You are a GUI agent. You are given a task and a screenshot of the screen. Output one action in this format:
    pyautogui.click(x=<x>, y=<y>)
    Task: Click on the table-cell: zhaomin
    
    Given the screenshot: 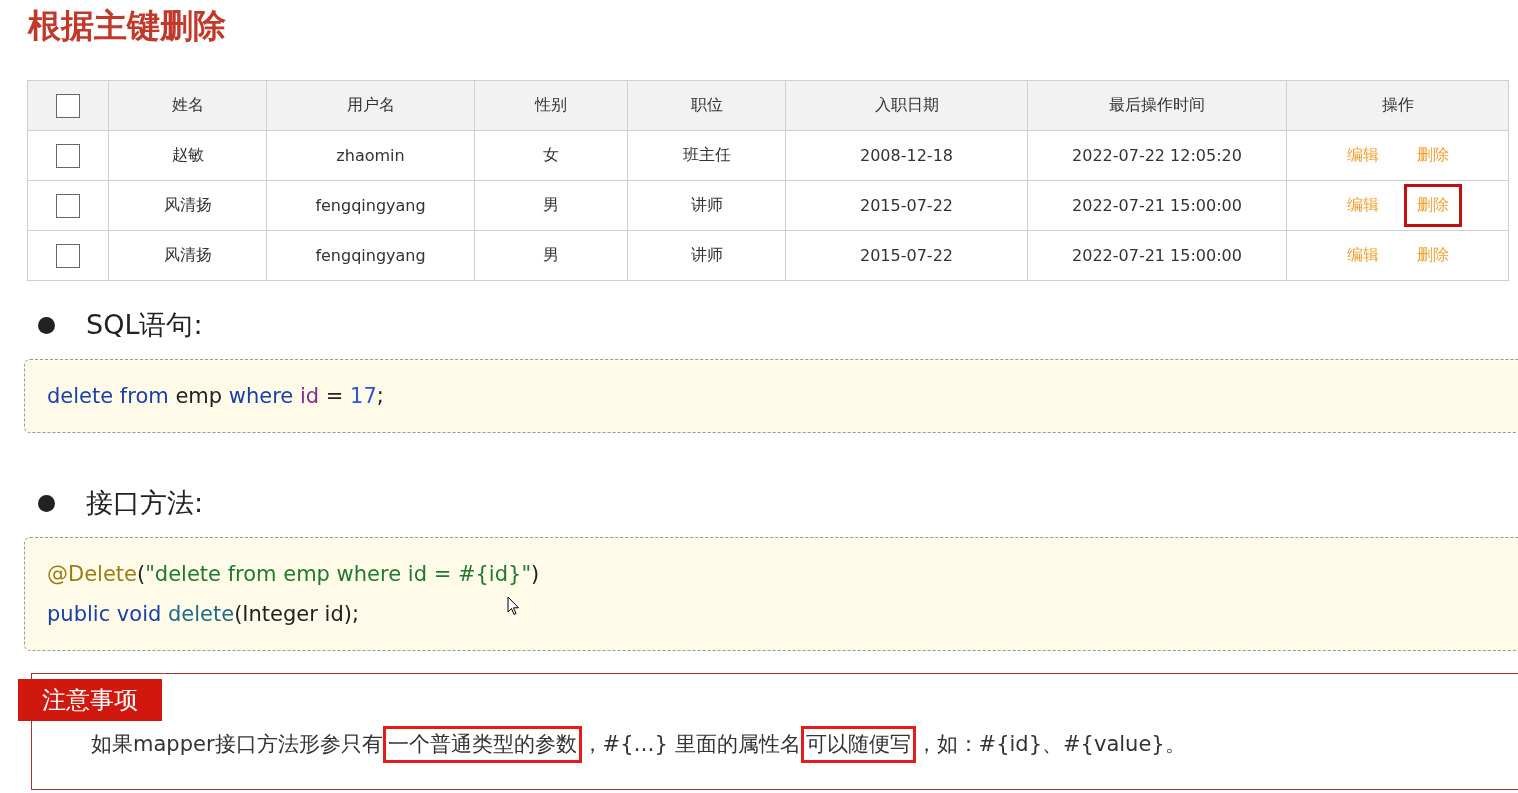 What is the action you would take?
    pyautogui.click(x=370, y=155)
    